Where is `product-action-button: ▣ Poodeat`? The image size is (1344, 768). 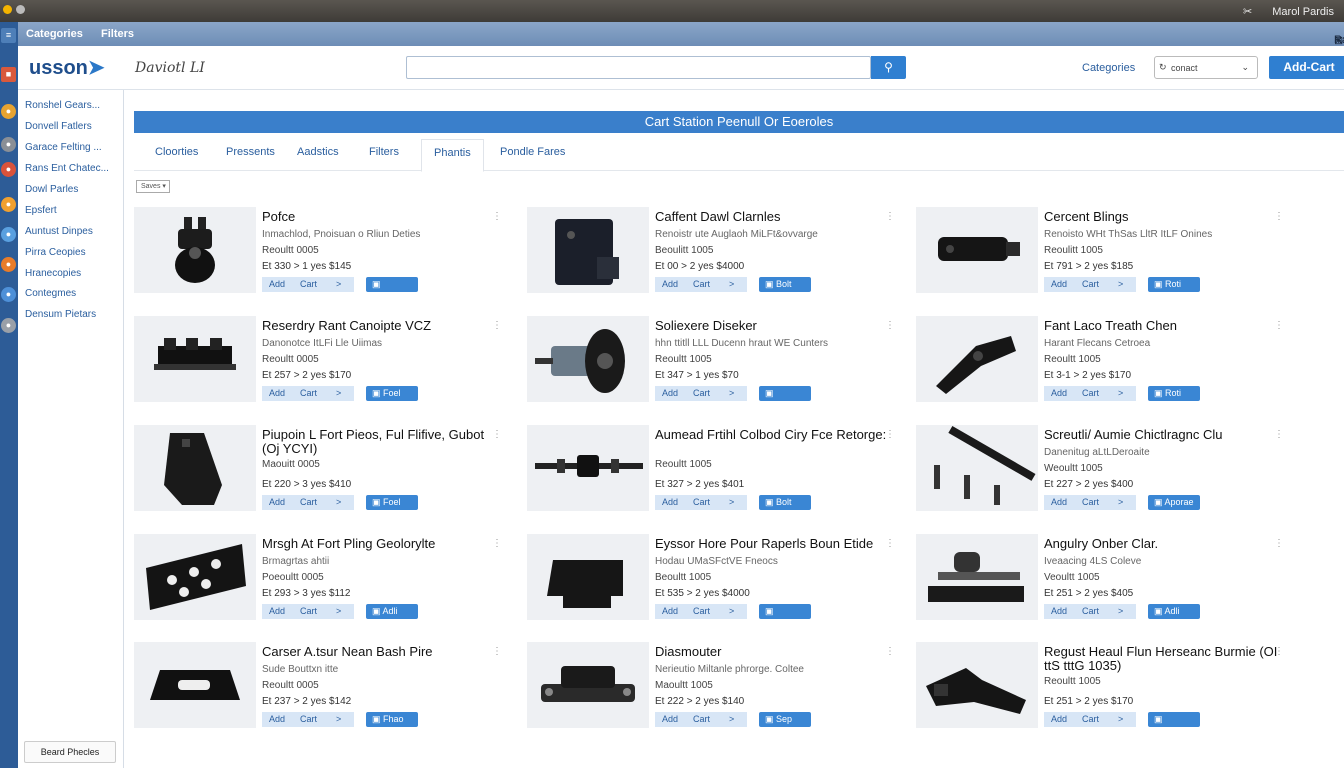
product-action-button: ▣ Poodeat is located at coordinates (785, 399).